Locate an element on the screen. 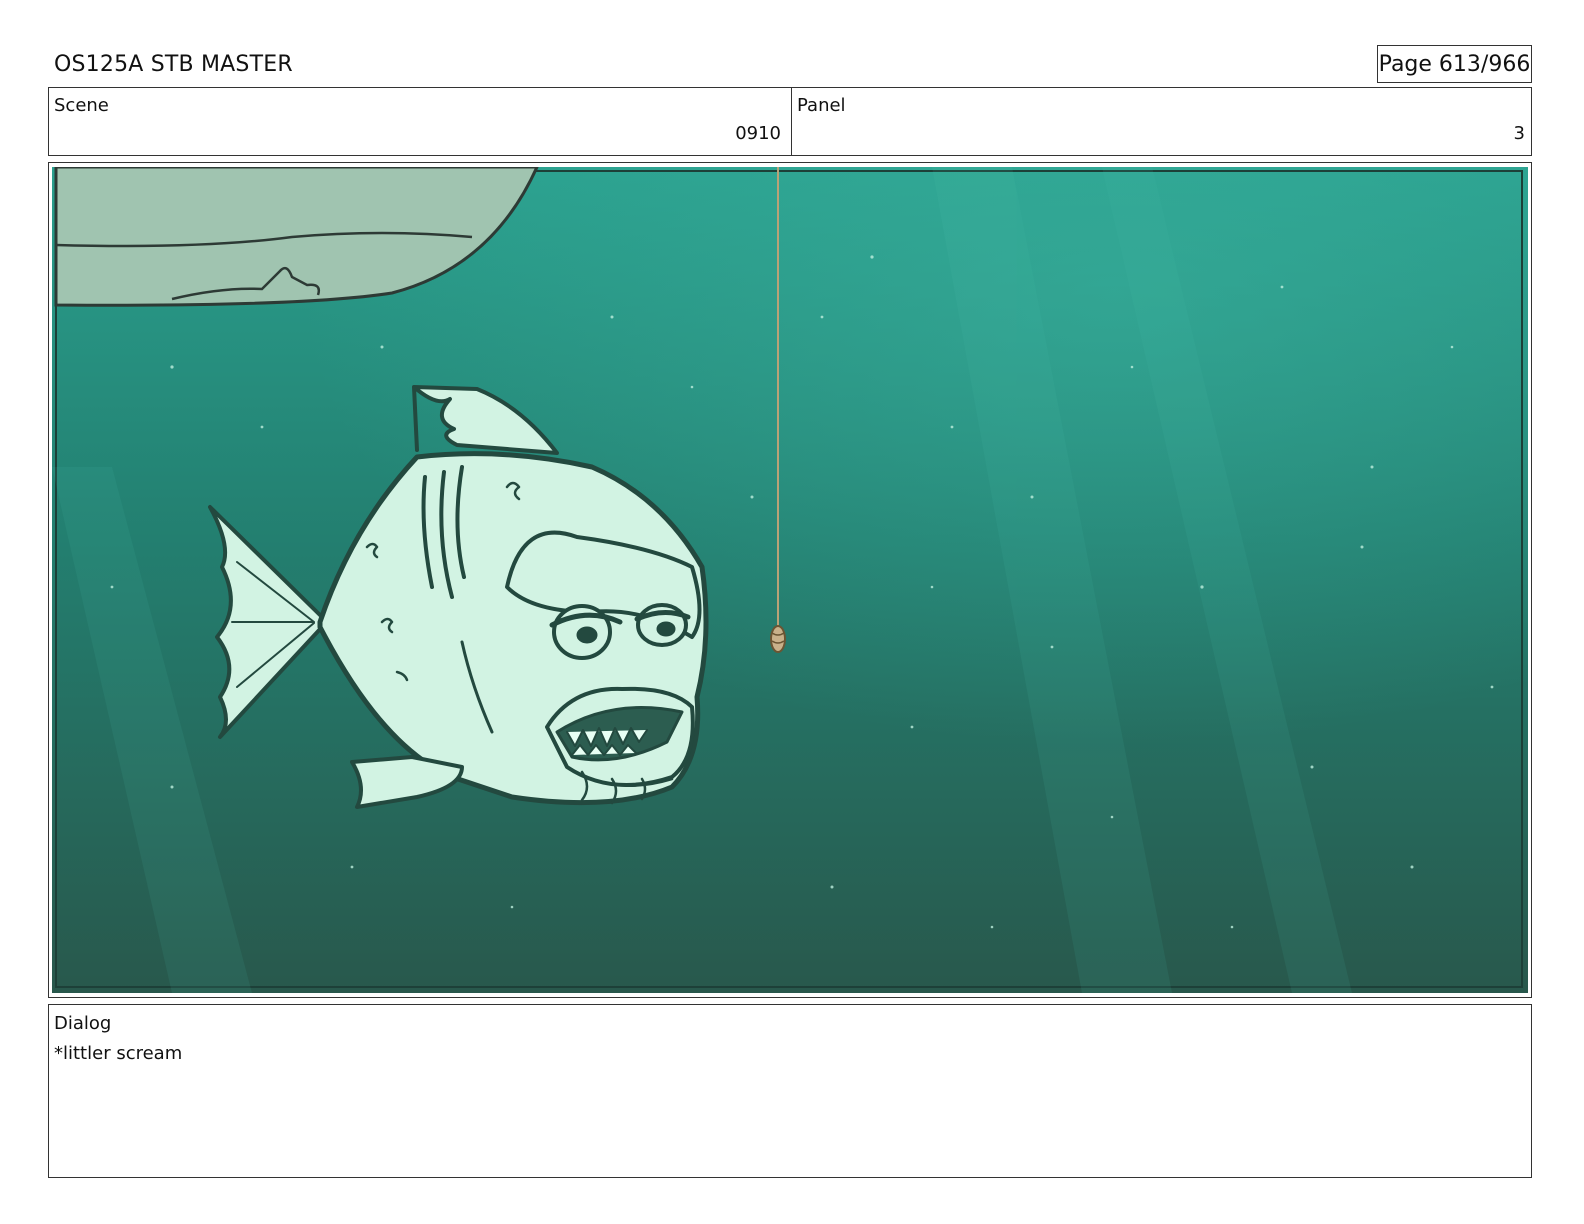  scene-label: Scene is located at coordinates (81, 105).